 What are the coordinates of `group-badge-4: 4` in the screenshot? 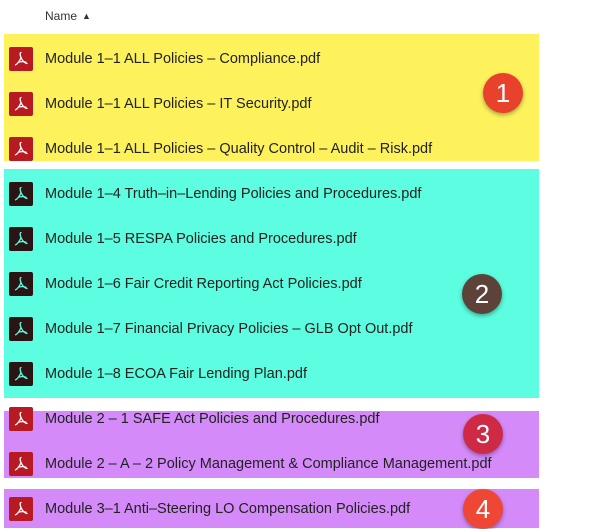 It's located at (483, 509).